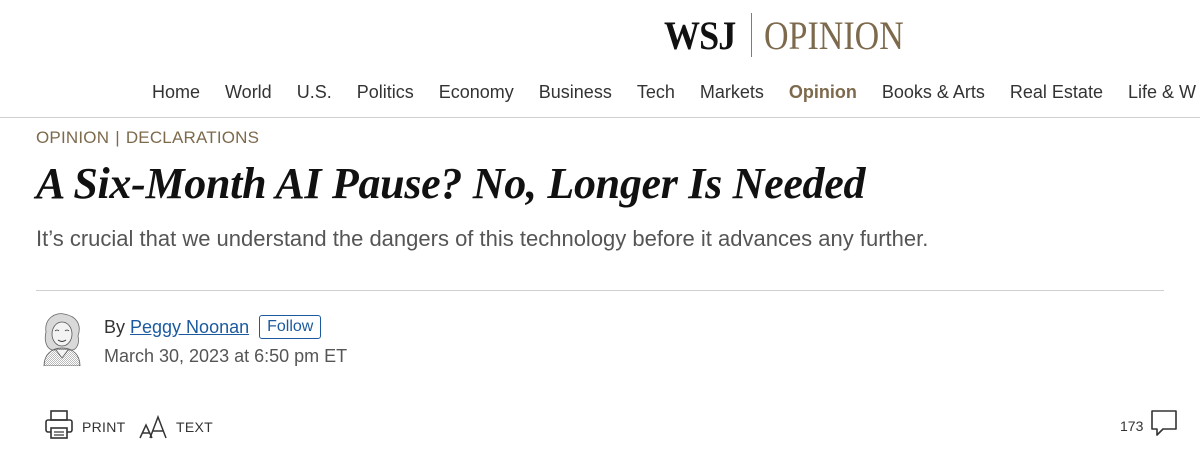  I want to click on nav-item-opinion: Opinion, so click(823, 92).